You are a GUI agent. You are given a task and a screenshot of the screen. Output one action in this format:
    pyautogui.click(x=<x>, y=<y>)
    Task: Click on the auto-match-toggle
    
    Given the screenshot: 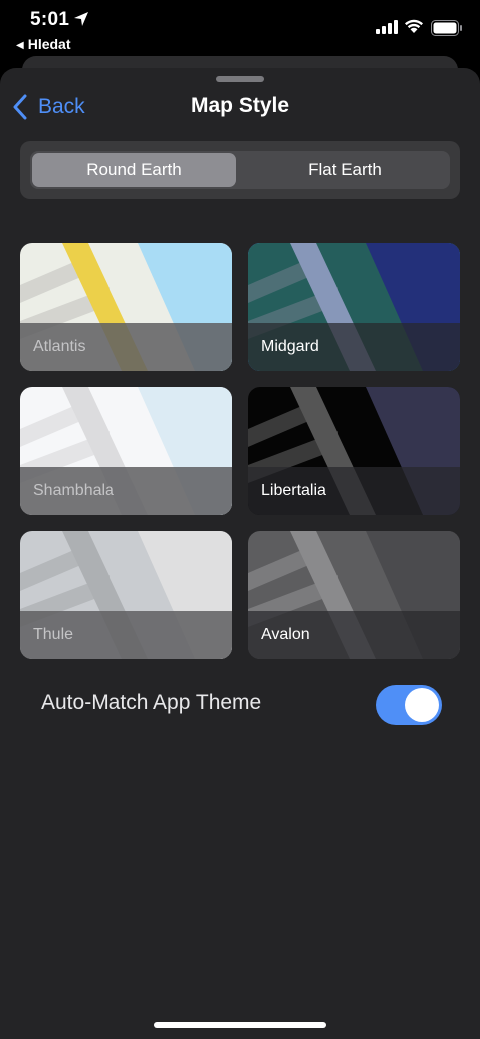 What is the action you would take?
    pyautogui.click(x=409, y=705)
    